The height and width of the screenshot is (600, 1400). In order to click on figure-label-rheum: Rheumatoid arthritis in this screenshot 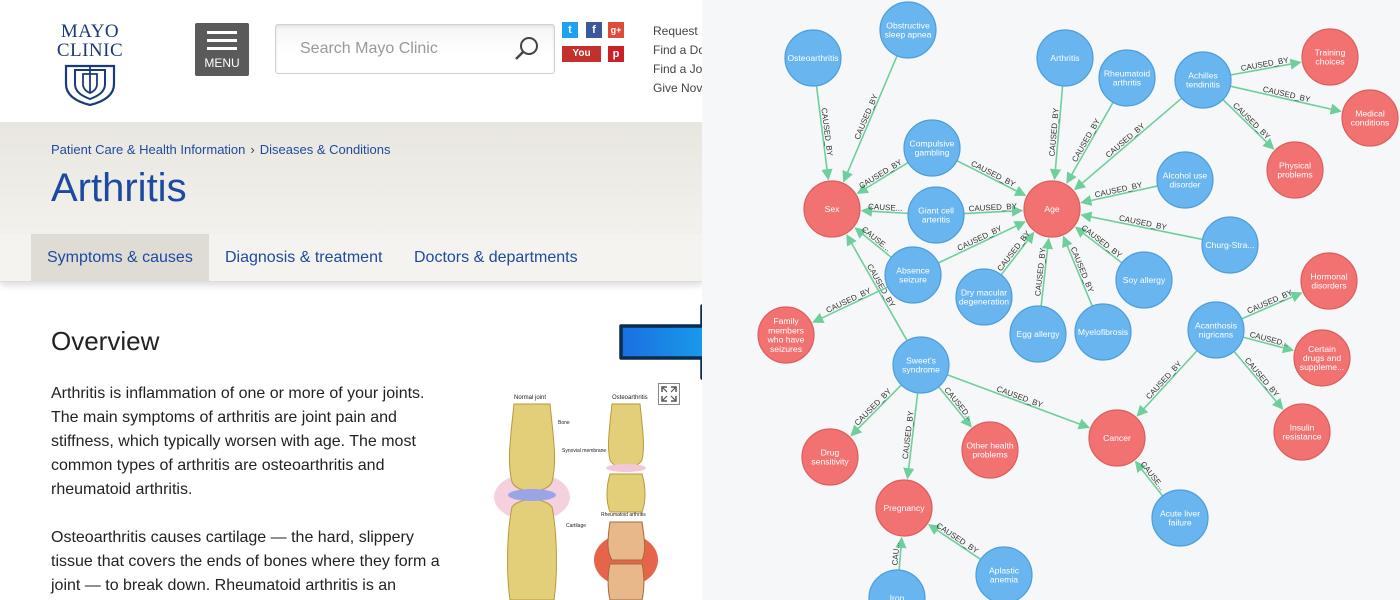, I will do `click(623, 515)`.